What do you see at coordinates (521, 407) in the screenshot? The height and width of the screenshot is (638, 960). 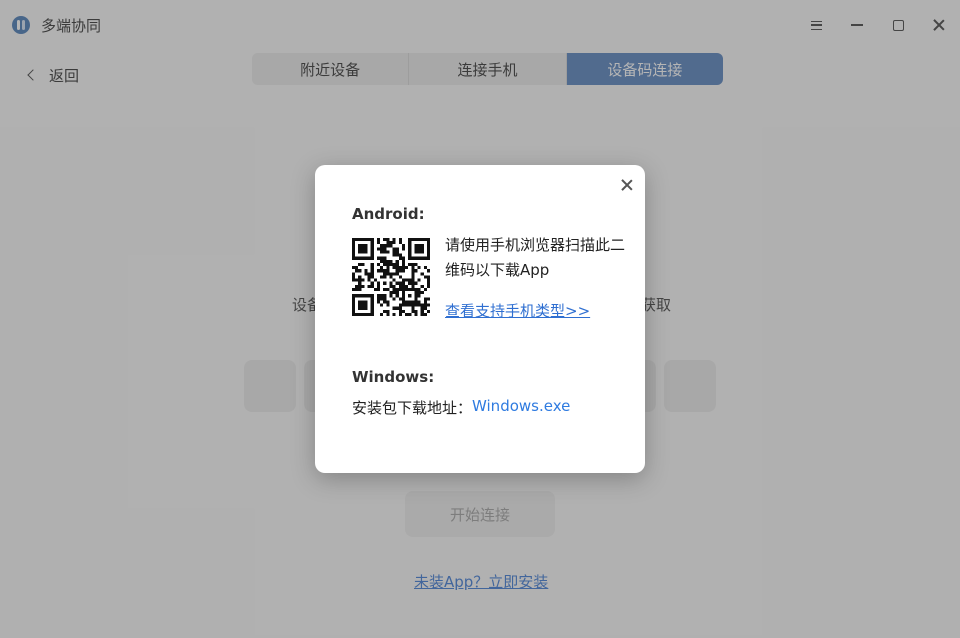 I see `windows-download-link: Windows.exe` at bounding box center [521, 407].